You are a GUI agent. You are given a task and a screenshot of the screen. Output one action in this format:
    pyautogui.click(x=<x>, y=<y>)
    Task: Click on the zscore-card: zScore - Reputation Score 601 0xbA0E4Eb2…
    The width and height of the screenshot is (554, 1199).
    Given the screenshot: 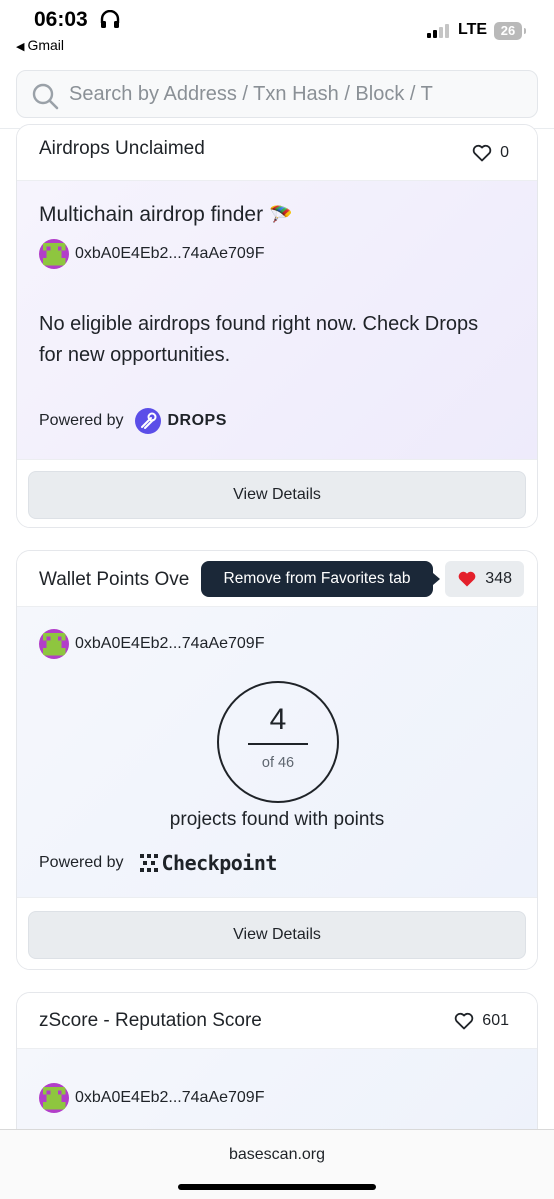 What is the action you would take?
    pyautogui.click(x=277, y=1072)
    